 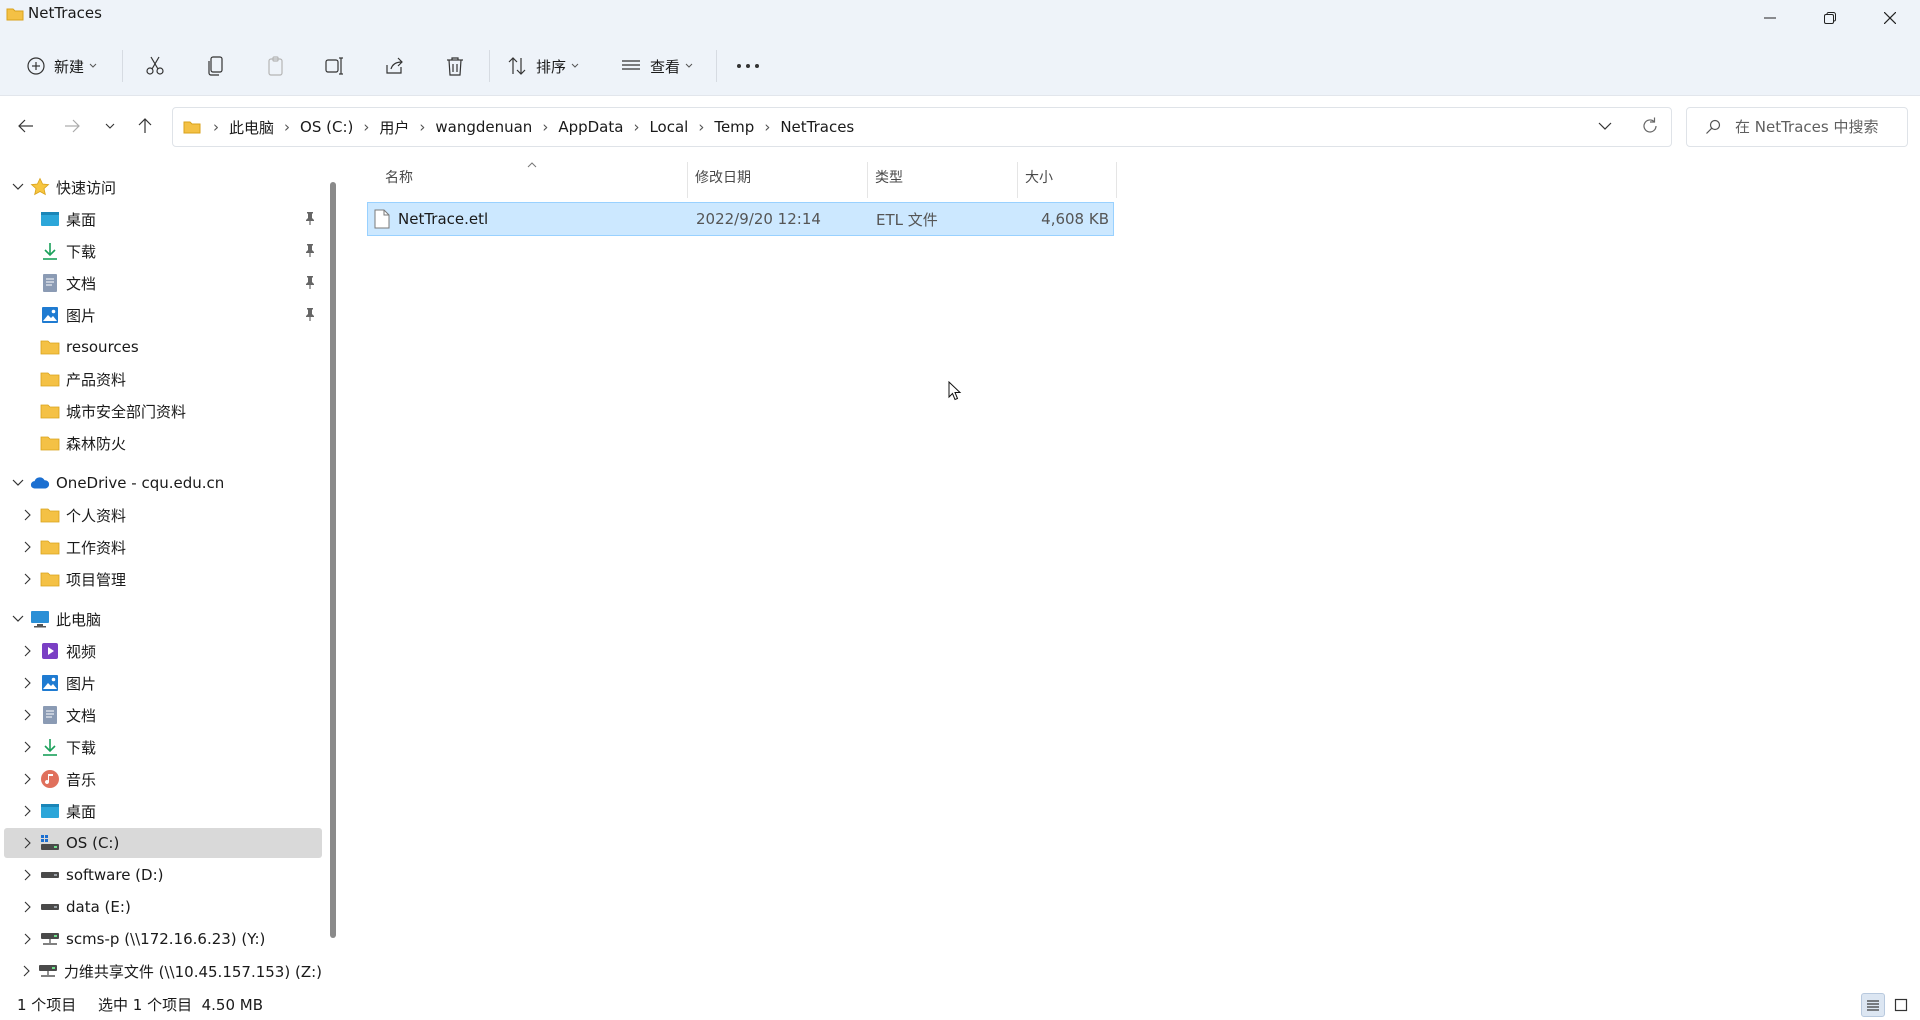 What do you see at coordinates (1770, 18) in the screenshot?
I see `minimize-button` at bounding box center [1770, 18].